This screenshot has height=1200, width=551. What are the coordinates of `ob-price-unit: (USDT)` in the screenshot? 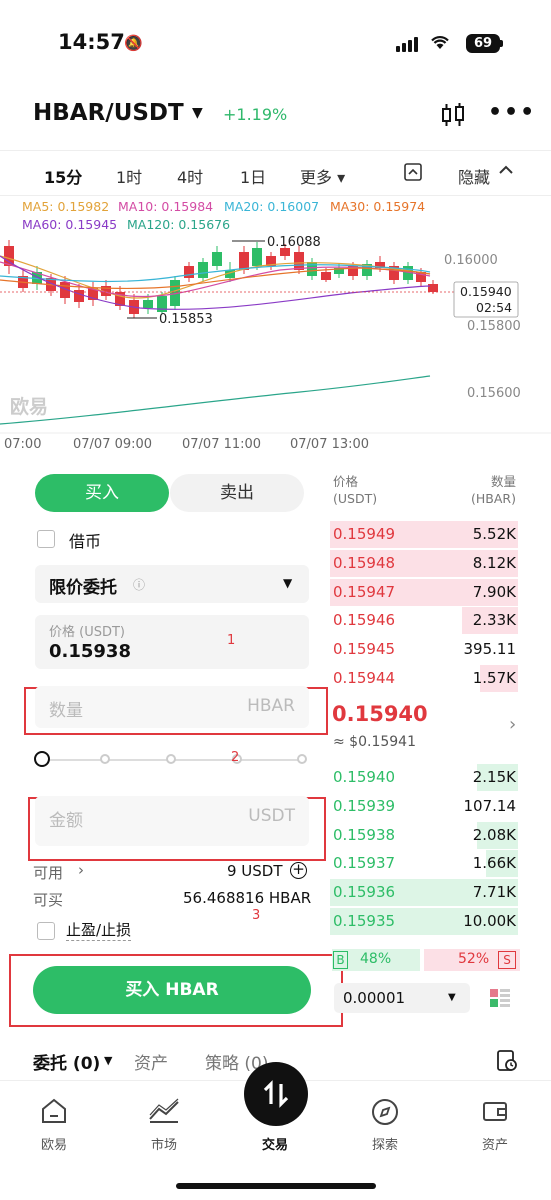 It's located at (355, 498).